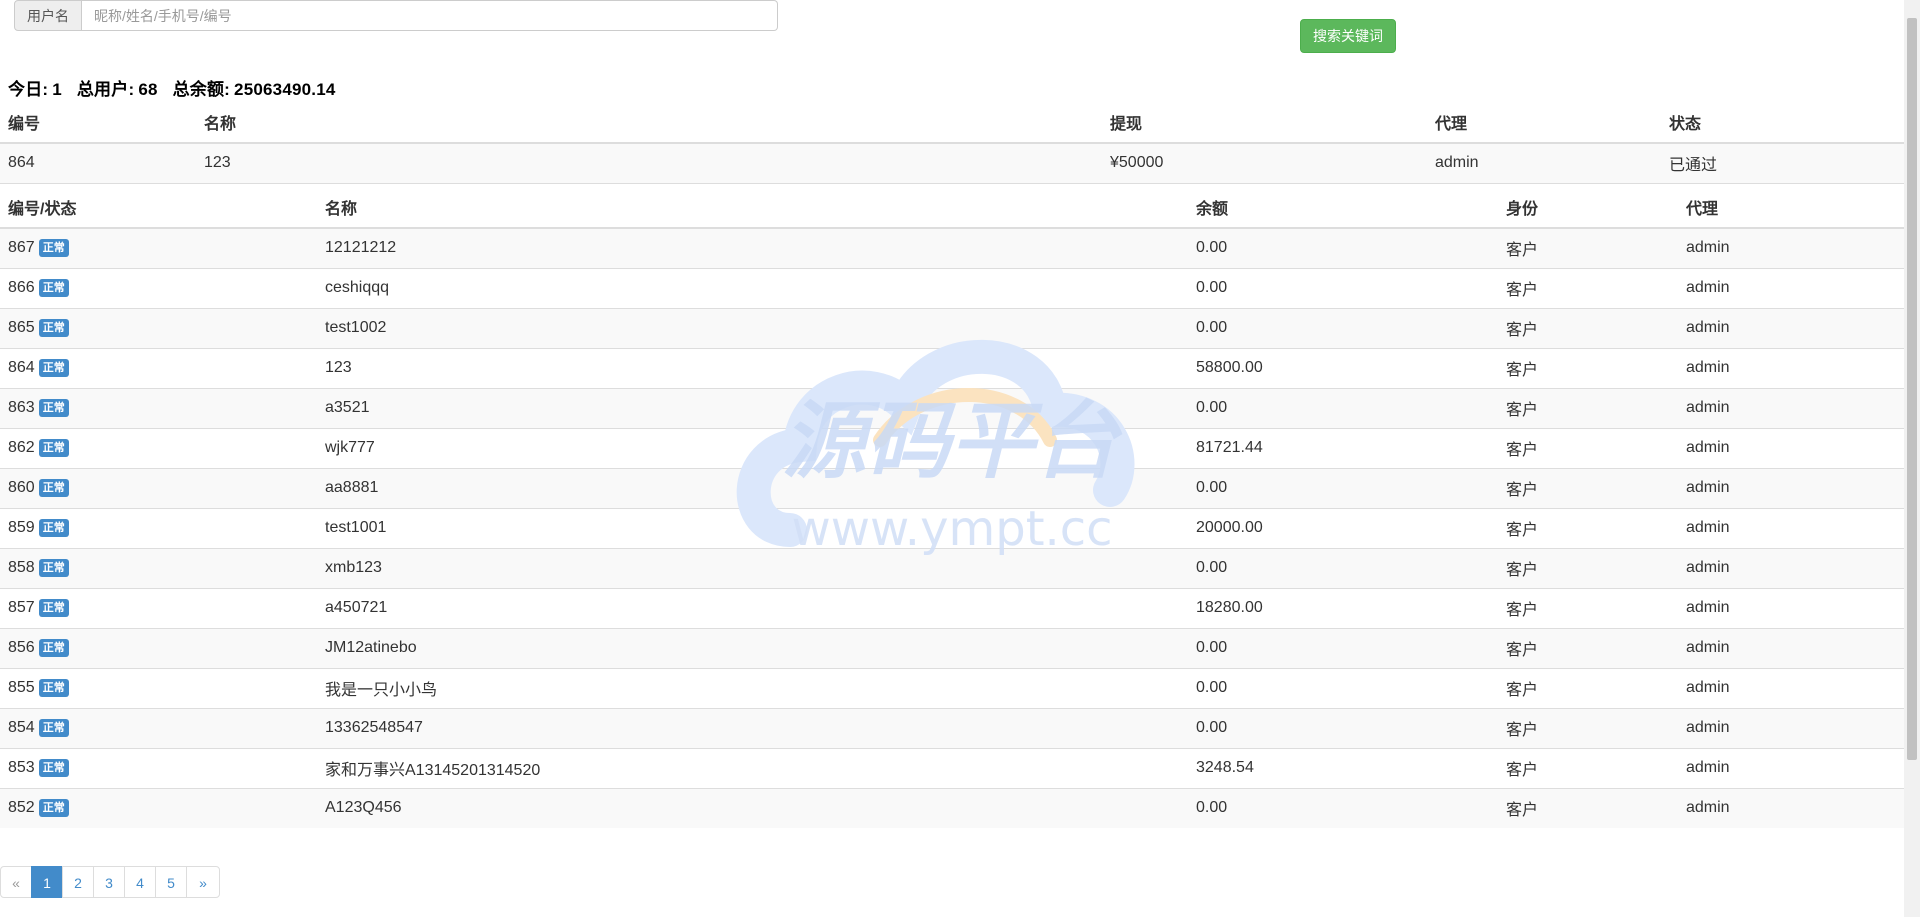  What do you see at coordinates (430, 15) in the screenshot?
I see `search-input` at bounding box center [430, 15].